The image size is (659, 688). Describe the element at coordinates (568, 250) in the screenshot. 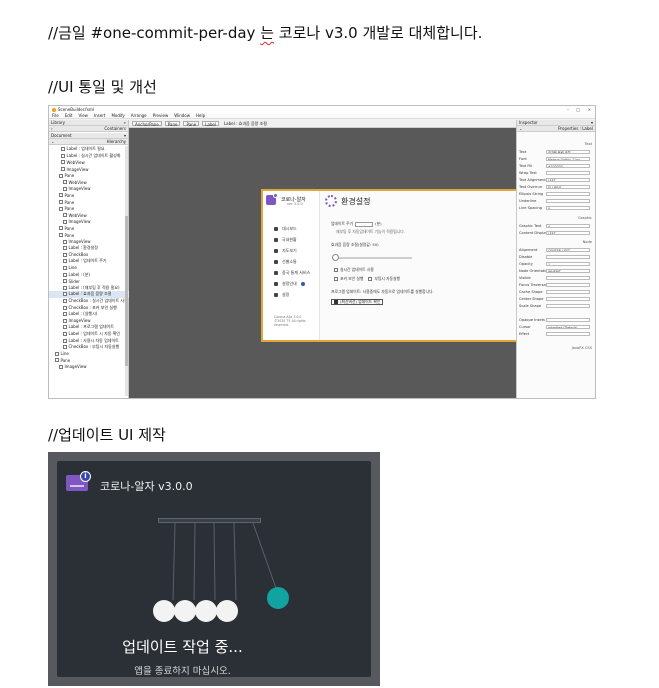

I see `inspector-row-value: CENTER_LEFT` at that location.